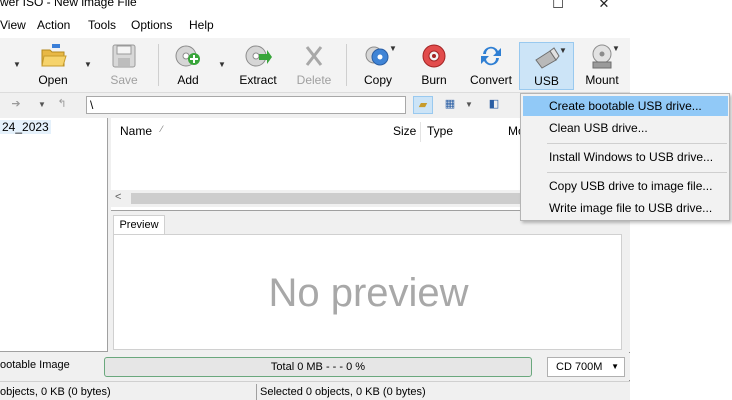 The image size is (732, 400). Describe the element at coordinates (53, 25) in the screenshot. I see `menu-action: Action` at that location.